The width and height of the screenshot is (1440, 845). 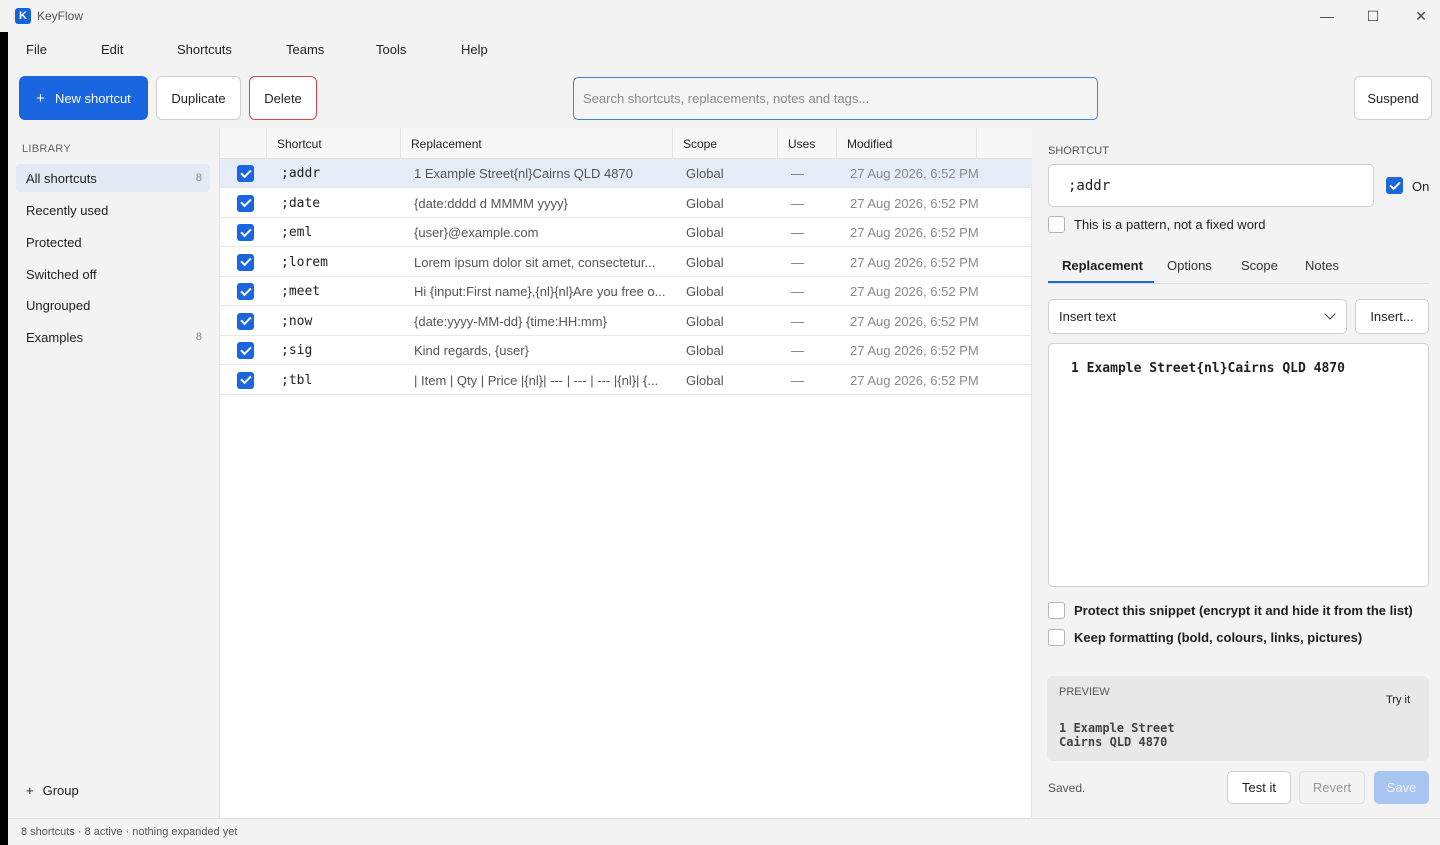 What do you see at coordinates (61, 274) in the screenshot?
I see `sidebar-item-label: Switched off` at bounding box center [61, 274].